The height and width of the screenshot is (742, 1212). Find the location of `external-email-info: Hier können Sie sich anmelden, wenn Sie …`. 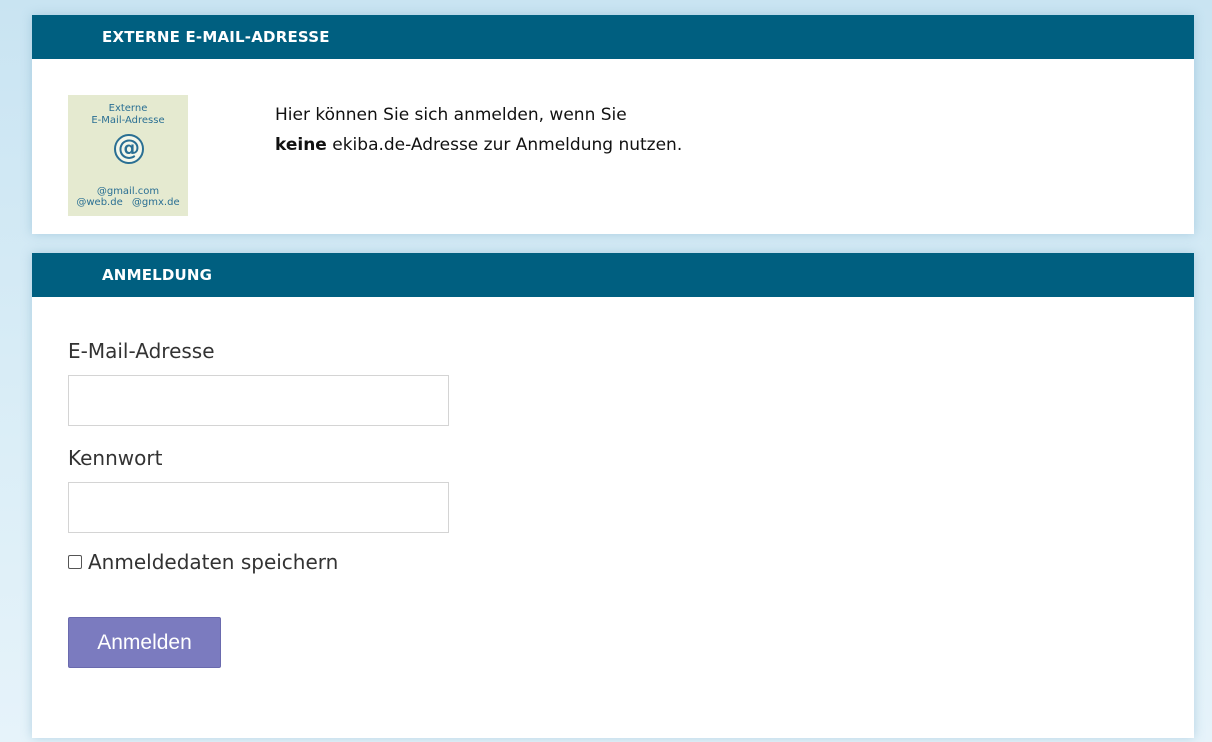

external-email-info: Hier können Sie sich anmelden, wenn Sie … is located at coordinates (478, 130).